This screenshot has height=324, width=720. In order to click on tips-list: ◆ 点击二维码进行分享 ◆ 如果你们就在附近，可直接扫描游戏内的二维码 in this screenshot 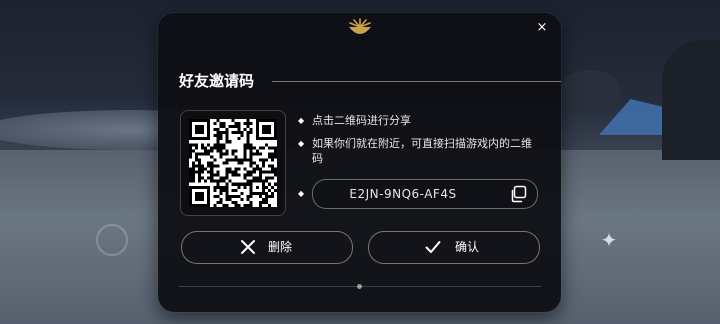, I will do `click(418, 143)`.